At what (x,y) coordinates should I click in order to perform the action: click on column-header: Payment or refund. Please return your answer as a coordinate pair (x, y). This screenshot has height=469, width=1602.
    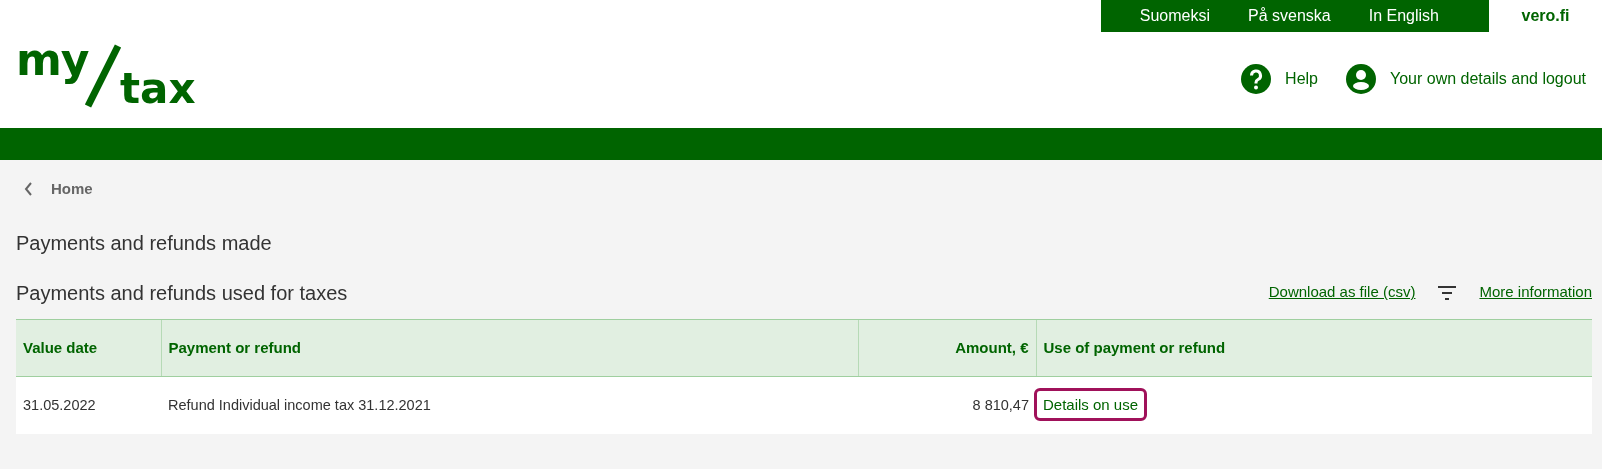
    Looking at the image, I should click on (509, 348).